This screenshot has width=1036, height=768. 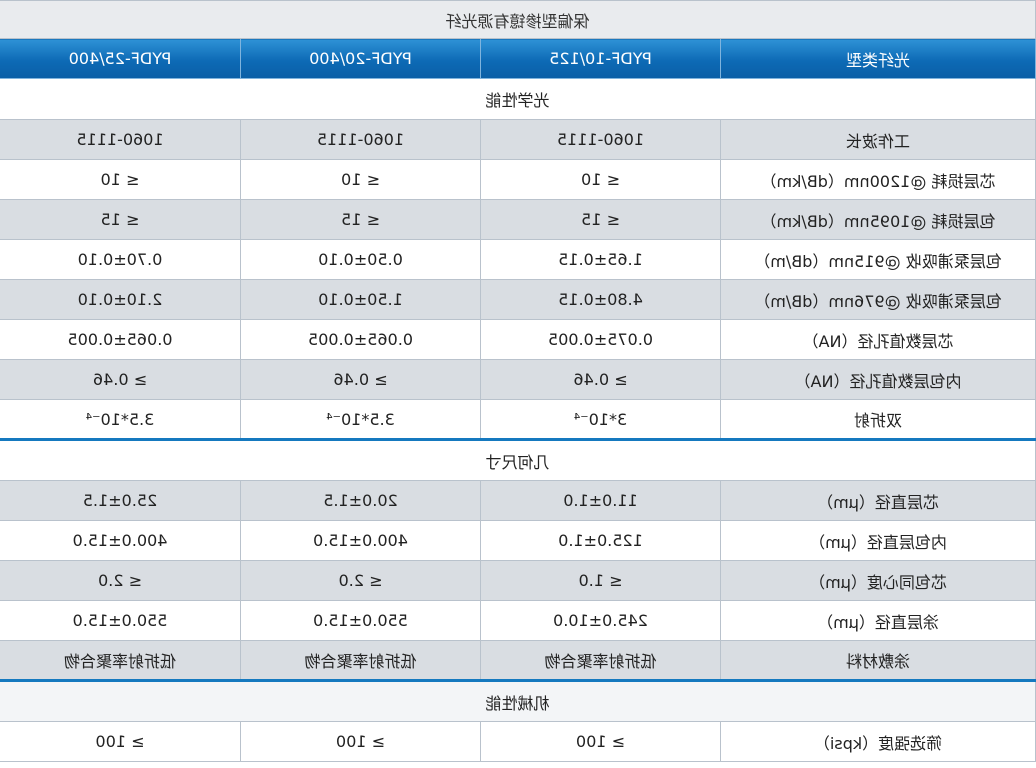 What do you see at coordinates (878, 299) in the screenshot?
I see `parameter-name-cell: 包层泵浦吸收 @976nm（dB/m）` at bounding box center [878, 299].